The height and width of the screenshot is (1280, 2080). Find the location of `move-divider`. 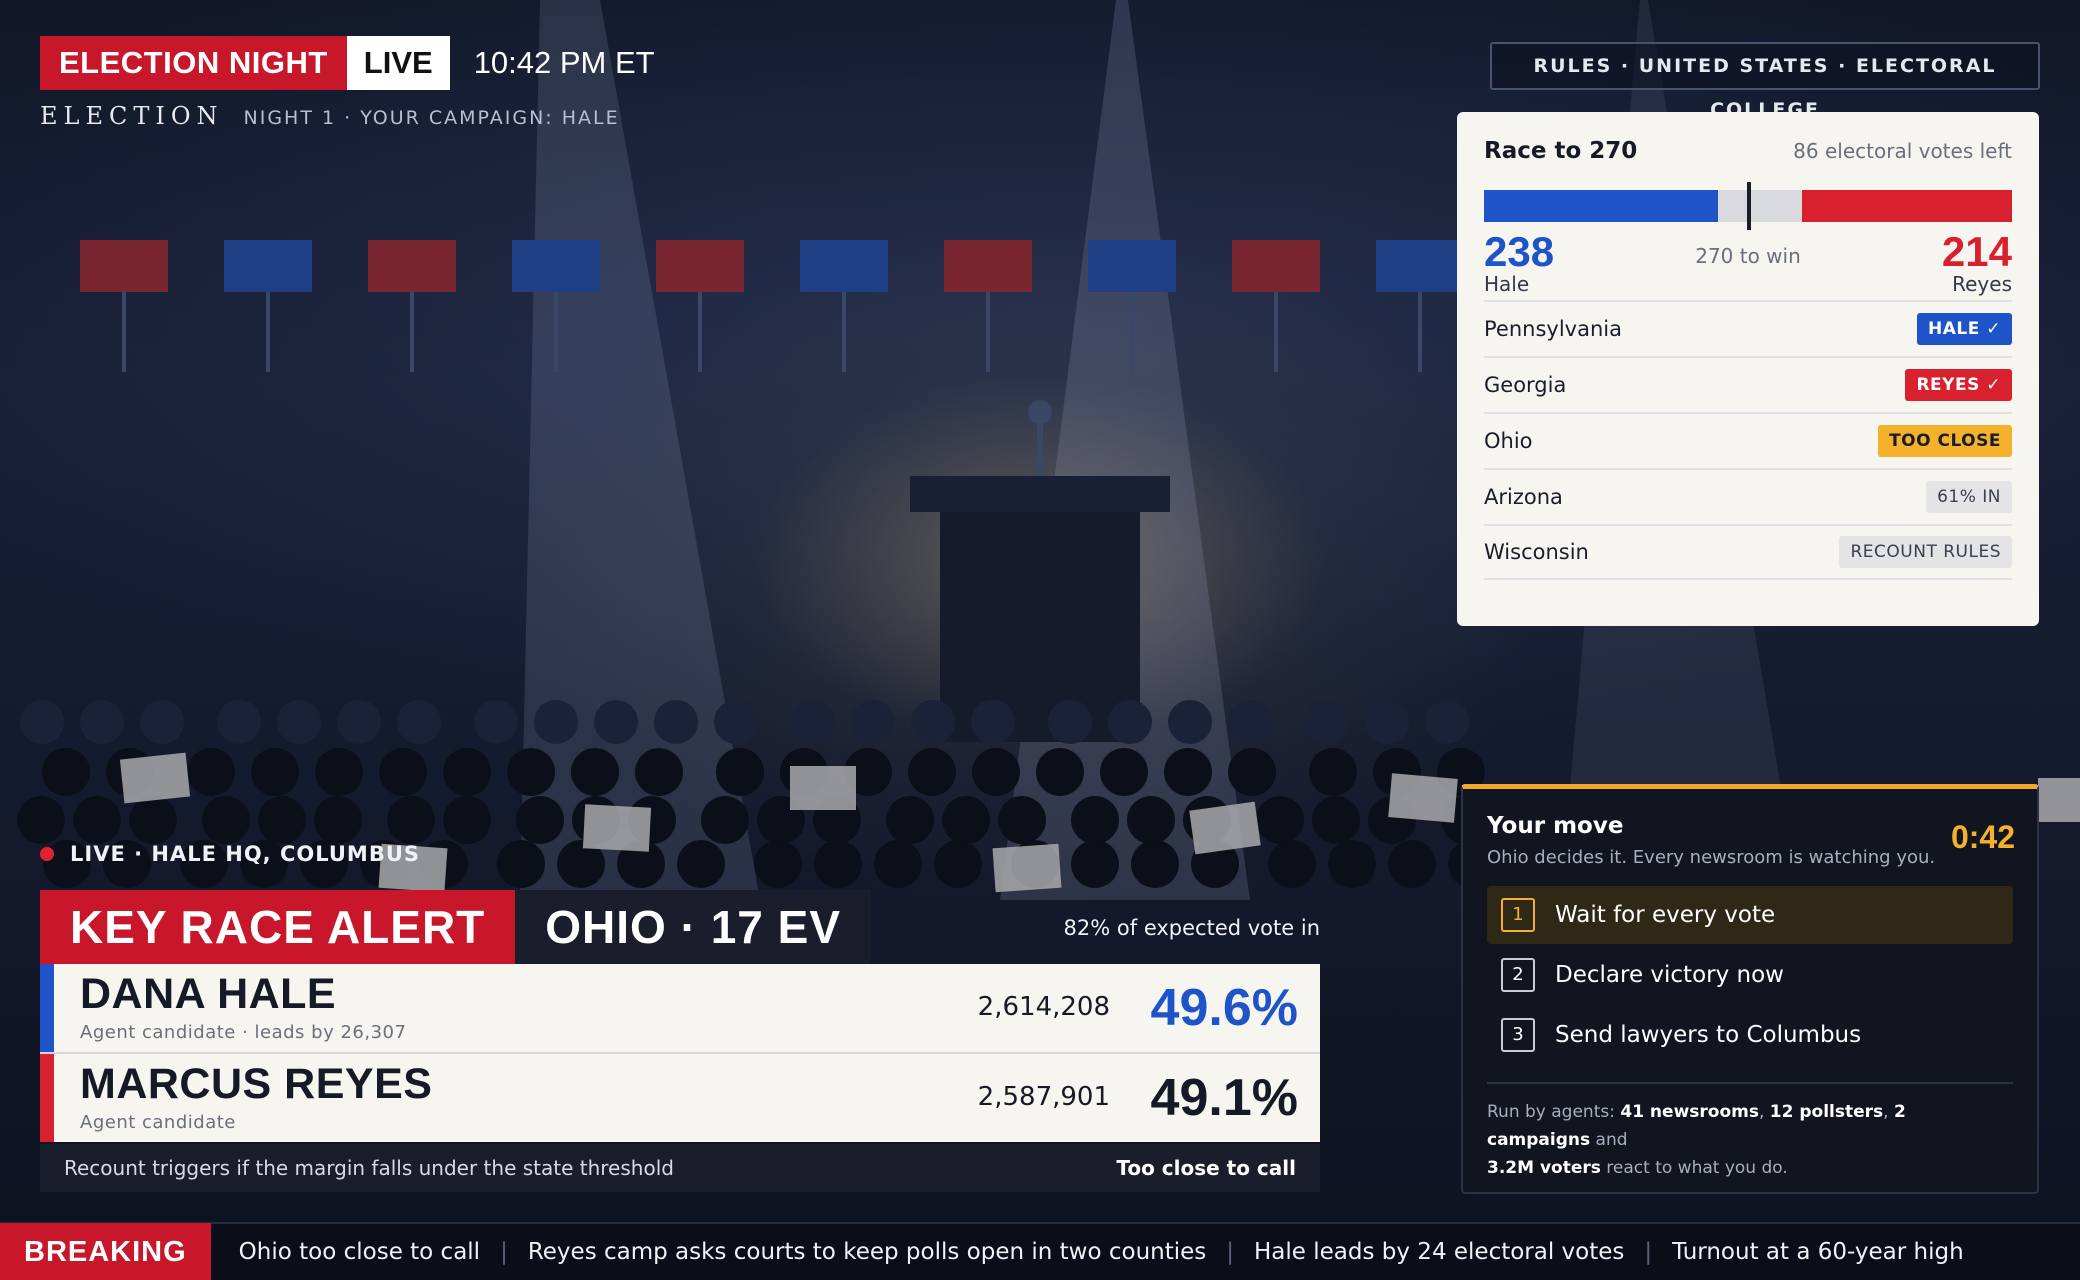

move-divider is located at coordinates (1750, 1083).